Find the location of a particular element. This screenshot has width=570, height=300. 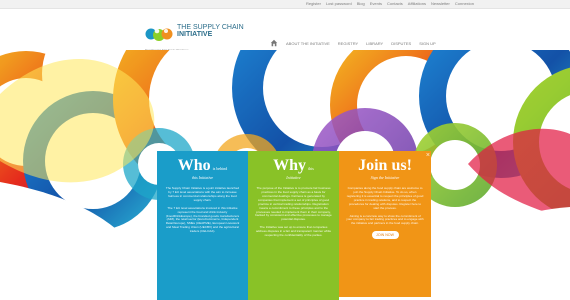

top-link-register: Register is located at coordinates (313, 3).